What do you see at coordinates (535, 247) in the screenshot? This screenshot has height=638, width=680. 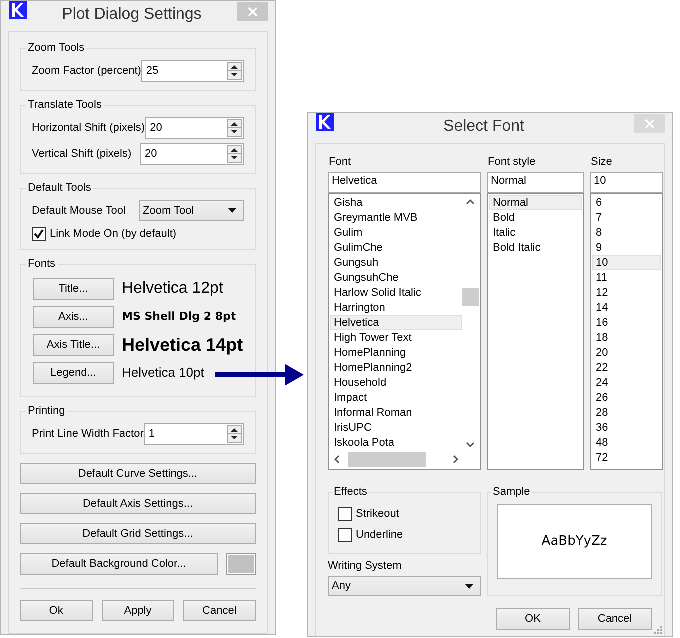 I see `list-item: Bold Italic` at bounding box center [535, 247].